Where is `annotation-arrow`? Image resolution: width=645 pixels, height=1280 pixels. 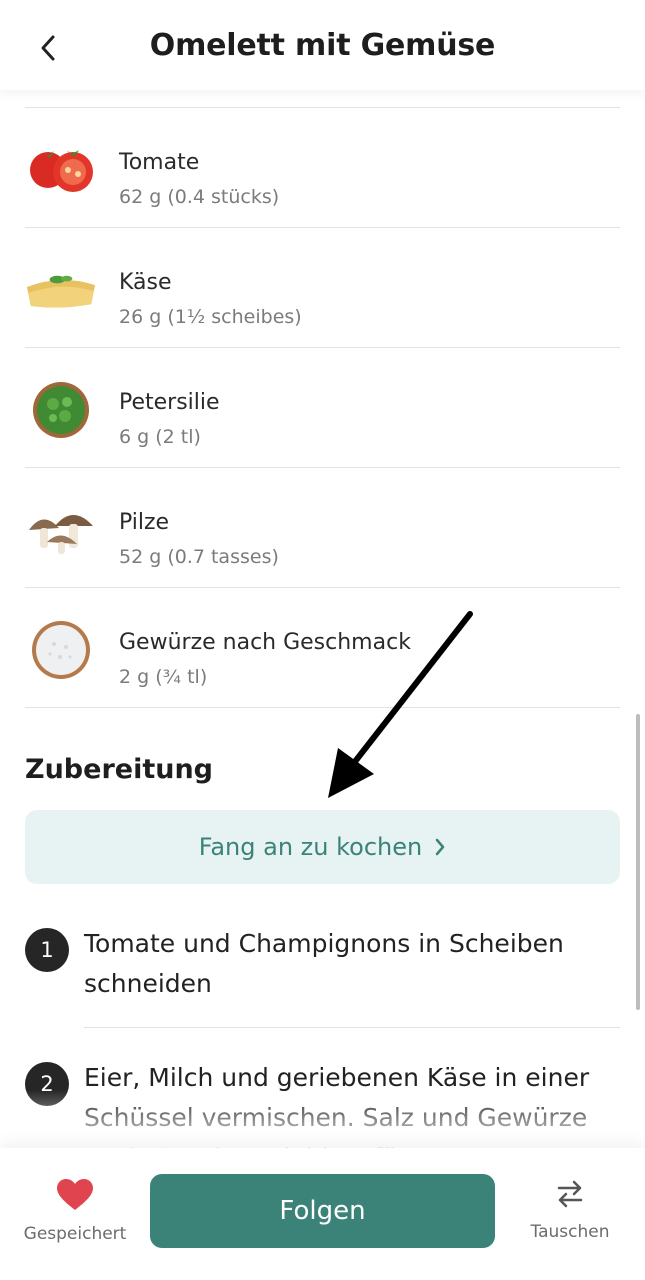 annotation-arrow is located at coordinates (400, 704).